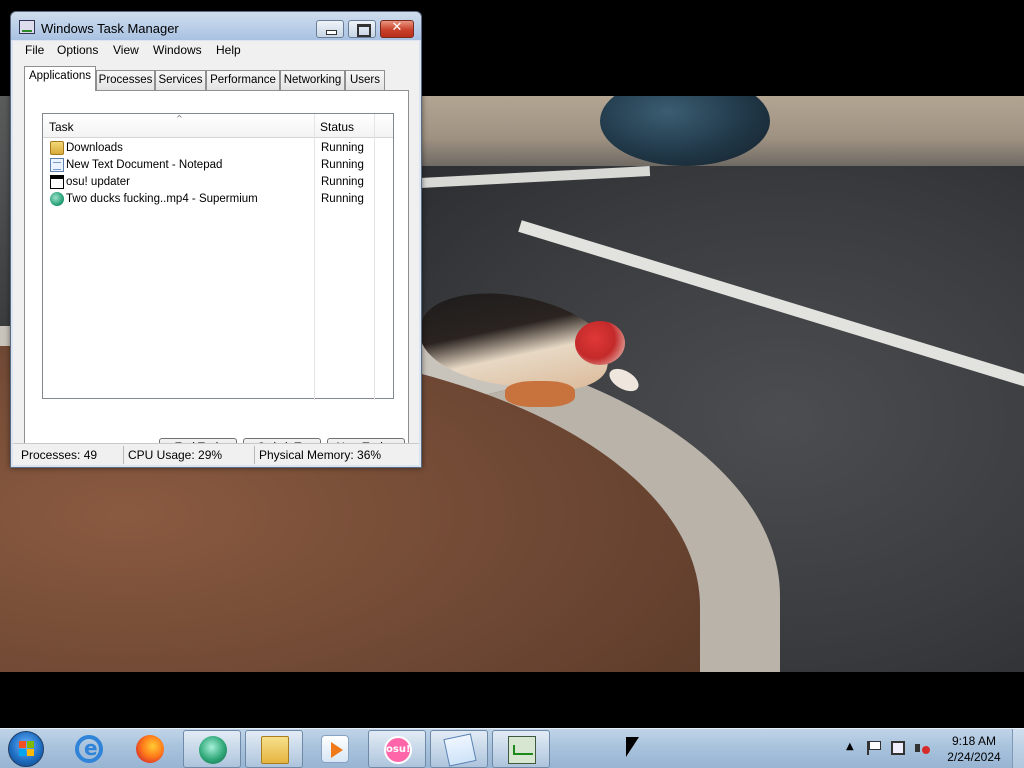  I want to click on duck-feet, so click(540, 394).